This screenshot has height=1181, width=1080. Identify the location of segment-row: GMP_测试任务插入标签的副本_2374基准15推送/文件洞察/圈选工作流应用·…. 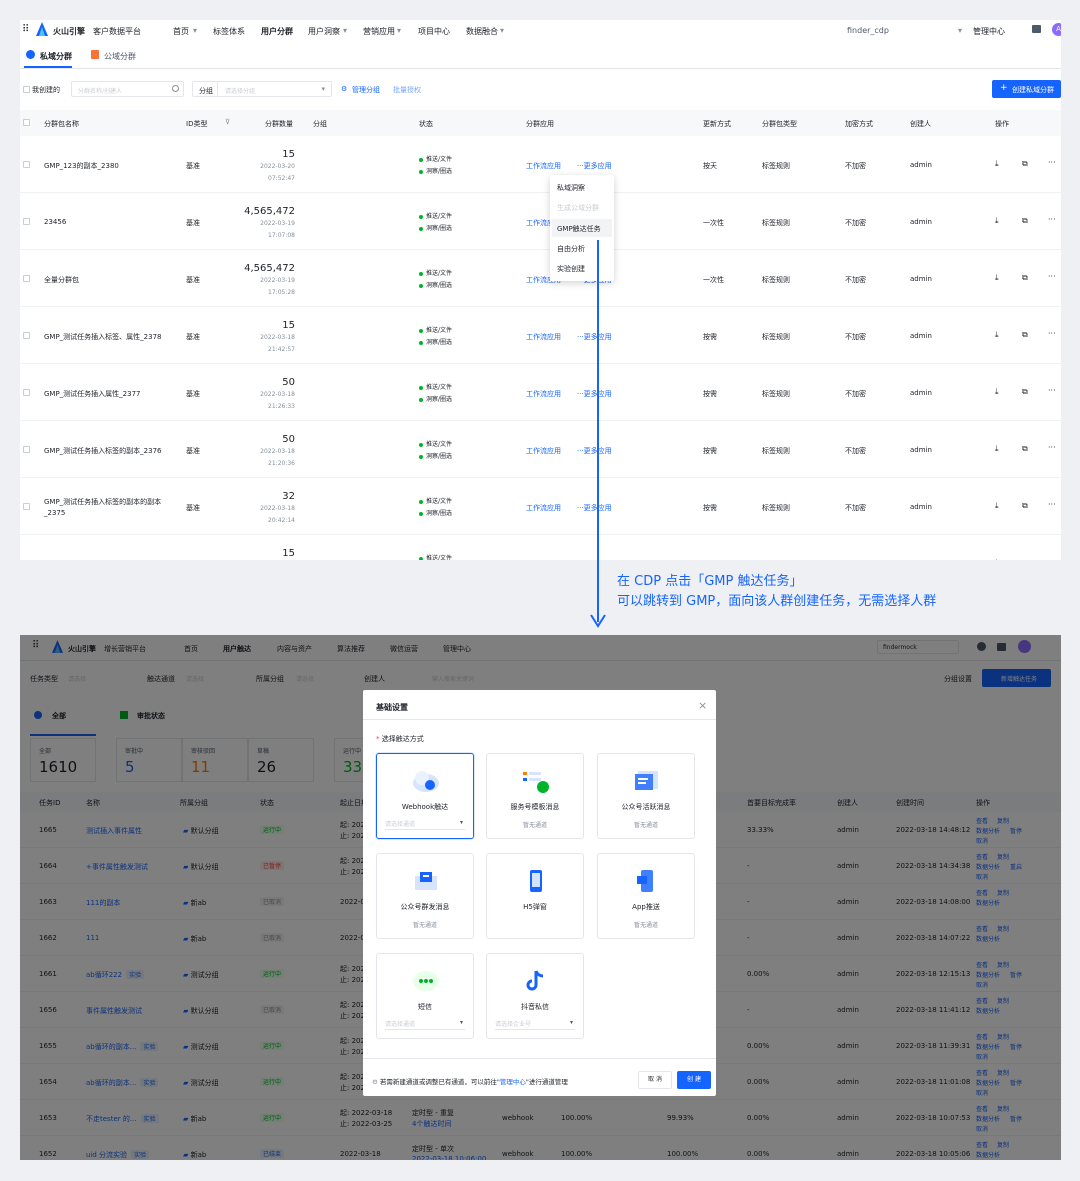
(540, 547).